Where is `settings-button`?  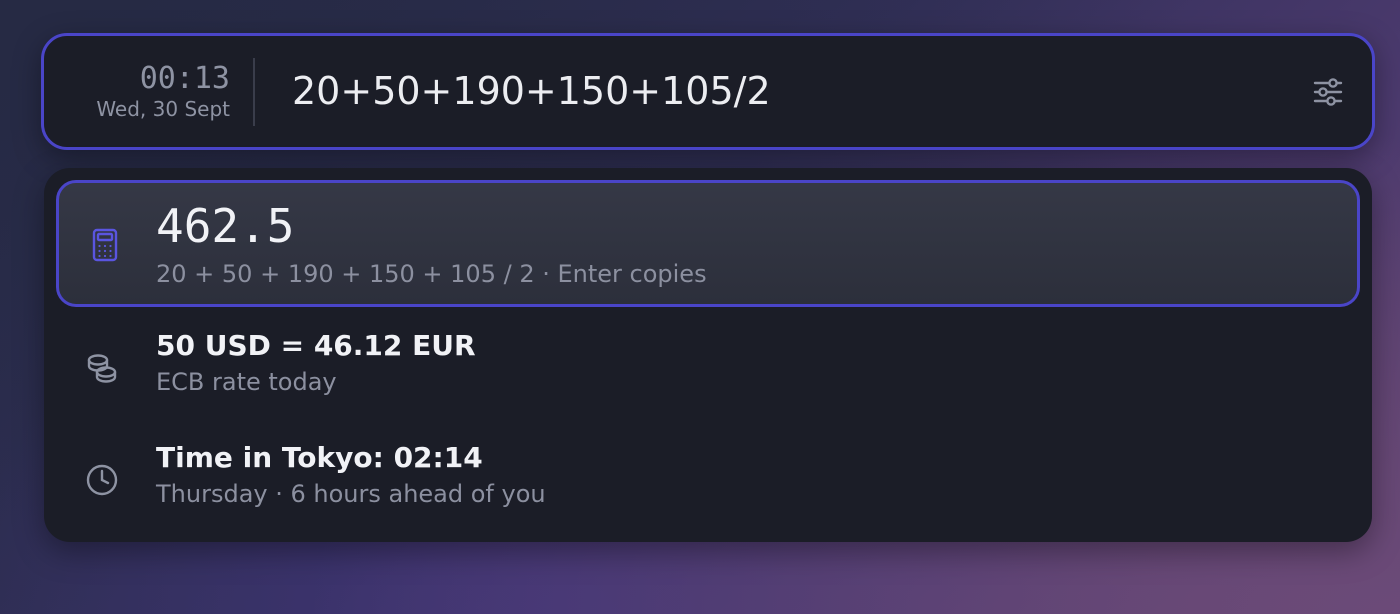
settings-button is located at coordinates (1328, 92).